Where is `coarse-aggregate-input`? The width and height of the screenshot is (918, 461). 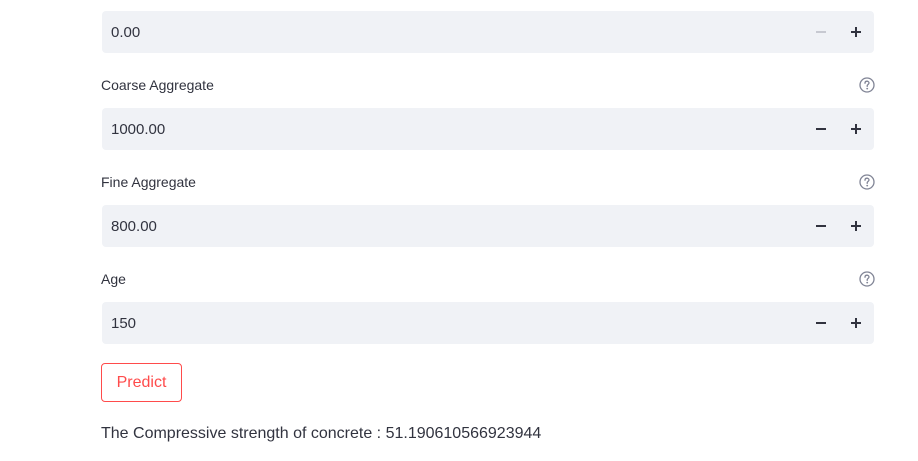
coarse-aggregate-input is located at coordinates (447, 129).